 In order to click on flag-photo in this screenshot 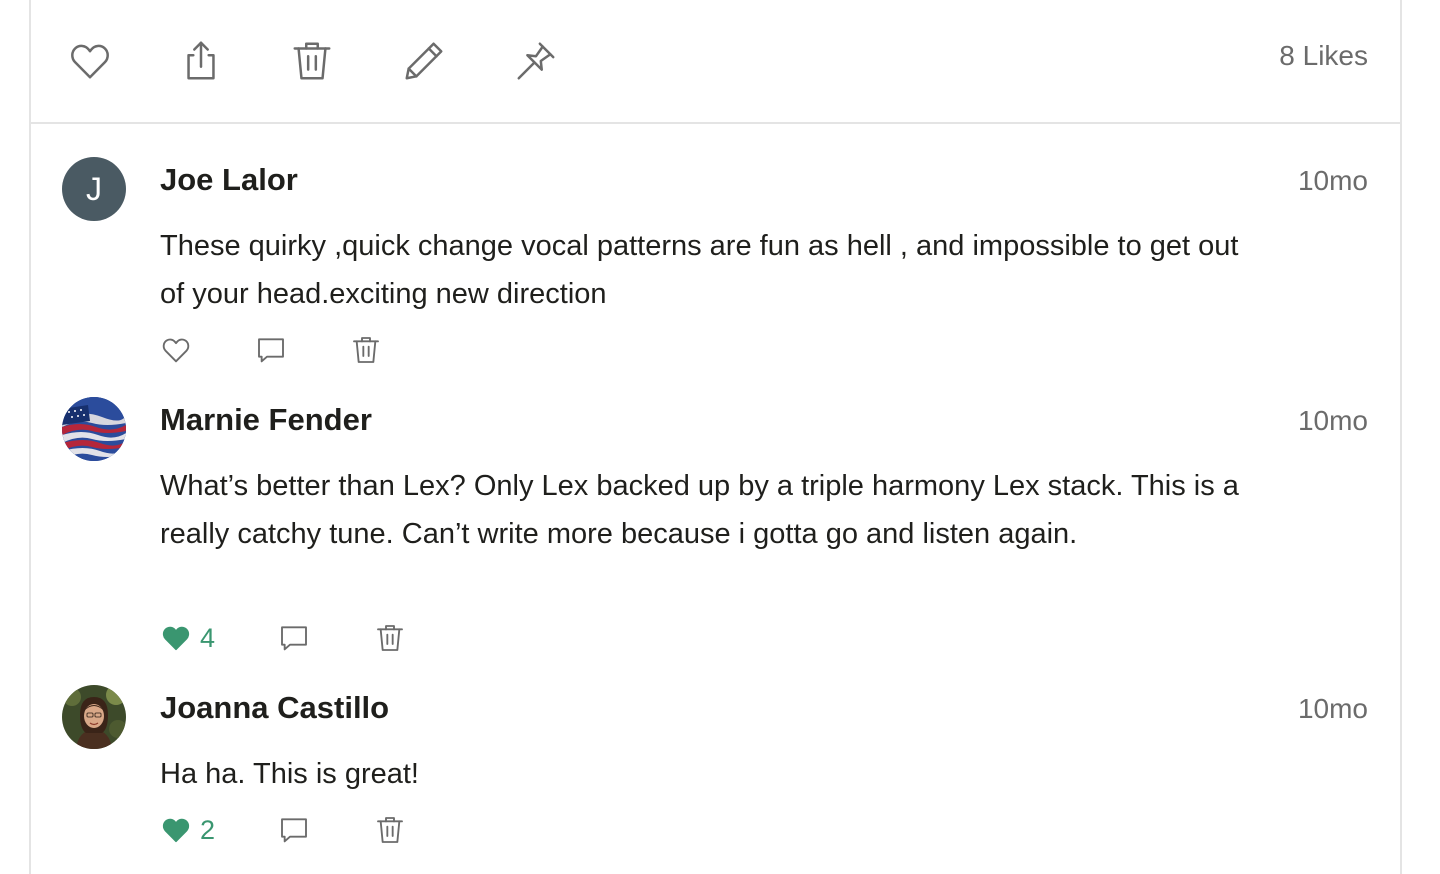, I will do `click(94, 429)`.